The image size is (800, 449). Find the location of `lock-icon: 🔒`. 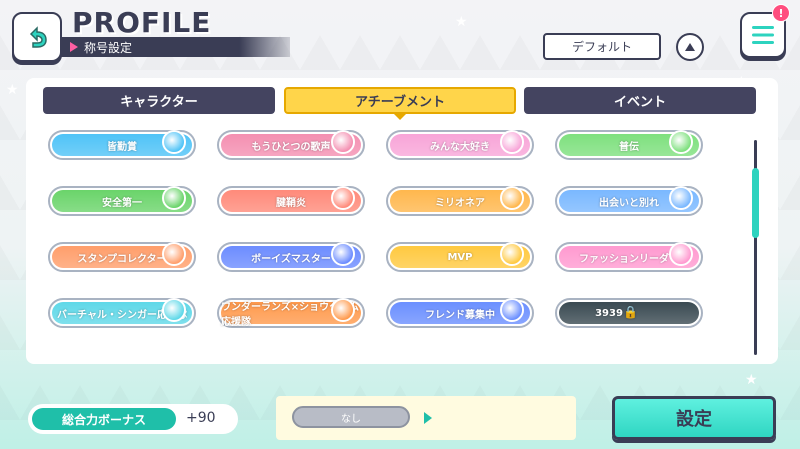

lock-icon: 🔒 is located at coordinates (630, 312).